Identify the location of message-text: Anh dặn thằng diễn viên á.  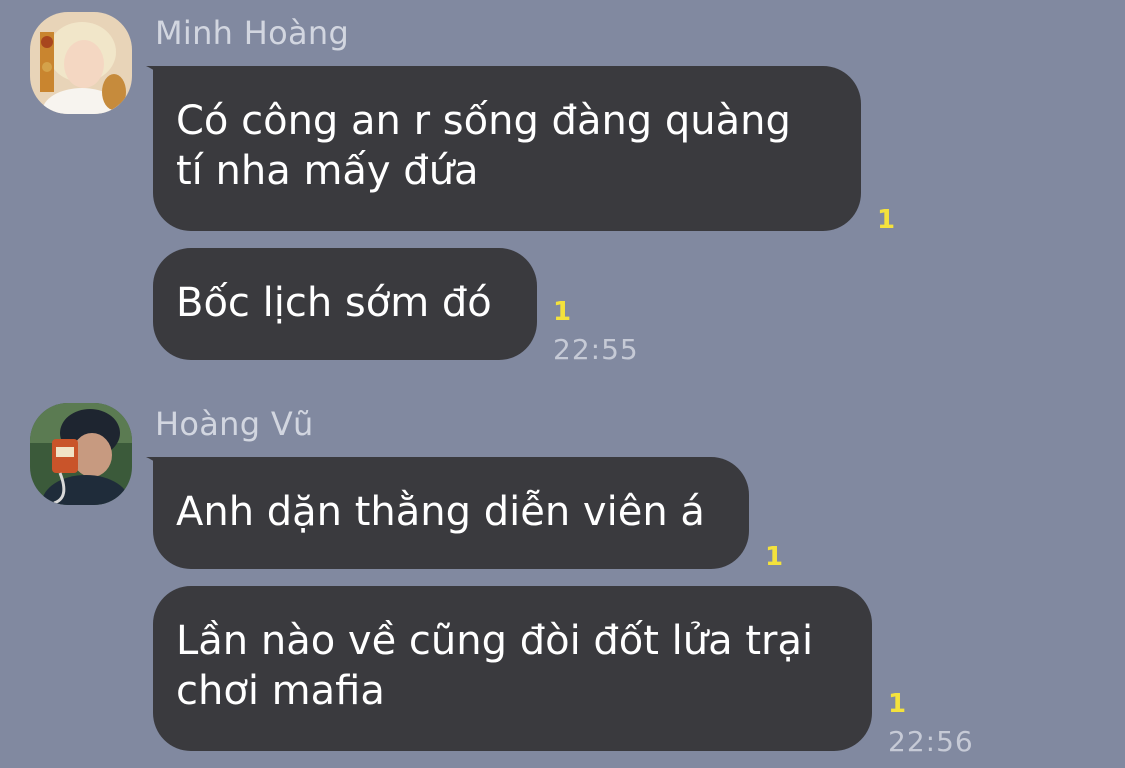
(440, 512).